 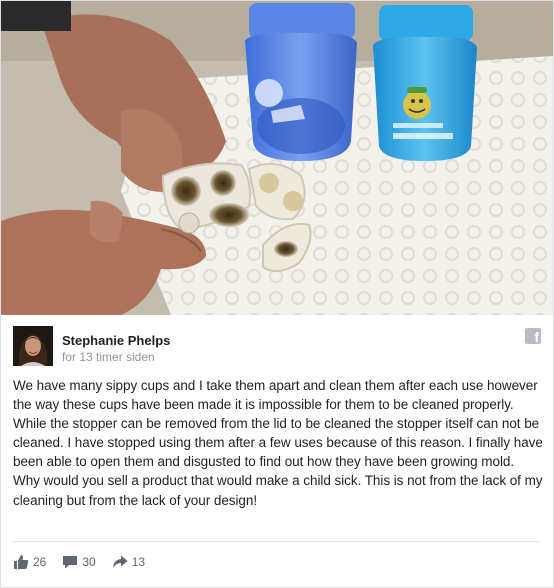 I want to click on like-count: 26, so click(x=40, y=562).